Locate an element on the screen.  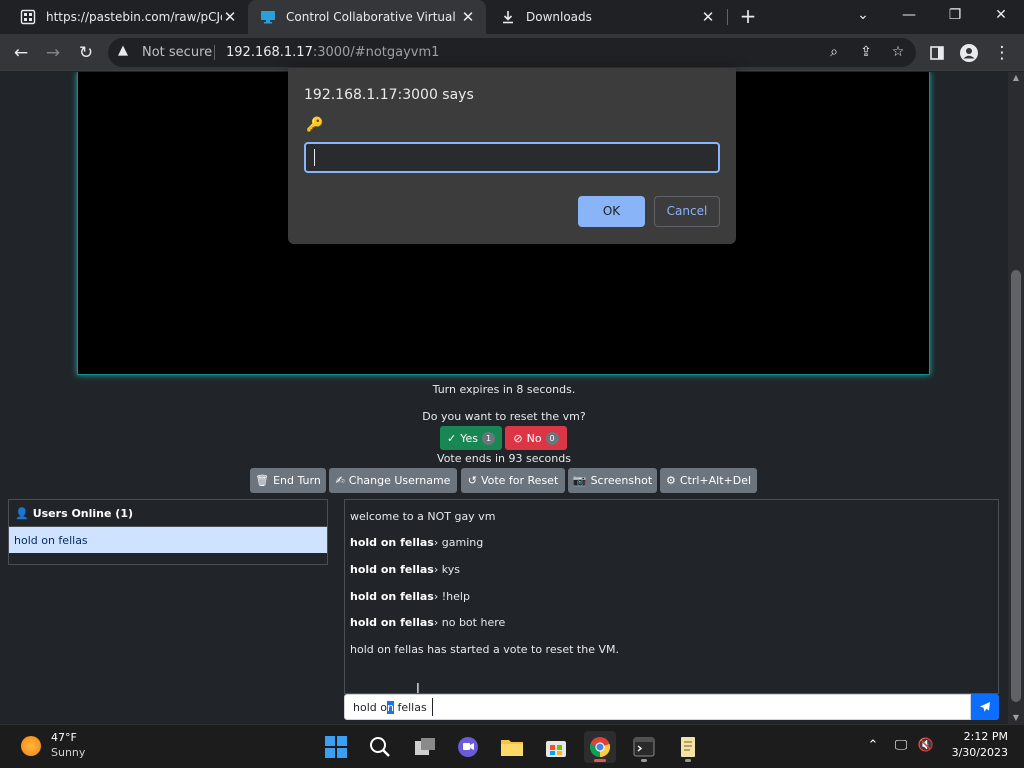
screenshot-button: 📷 Screenshot is located at coordinates (612, 480).